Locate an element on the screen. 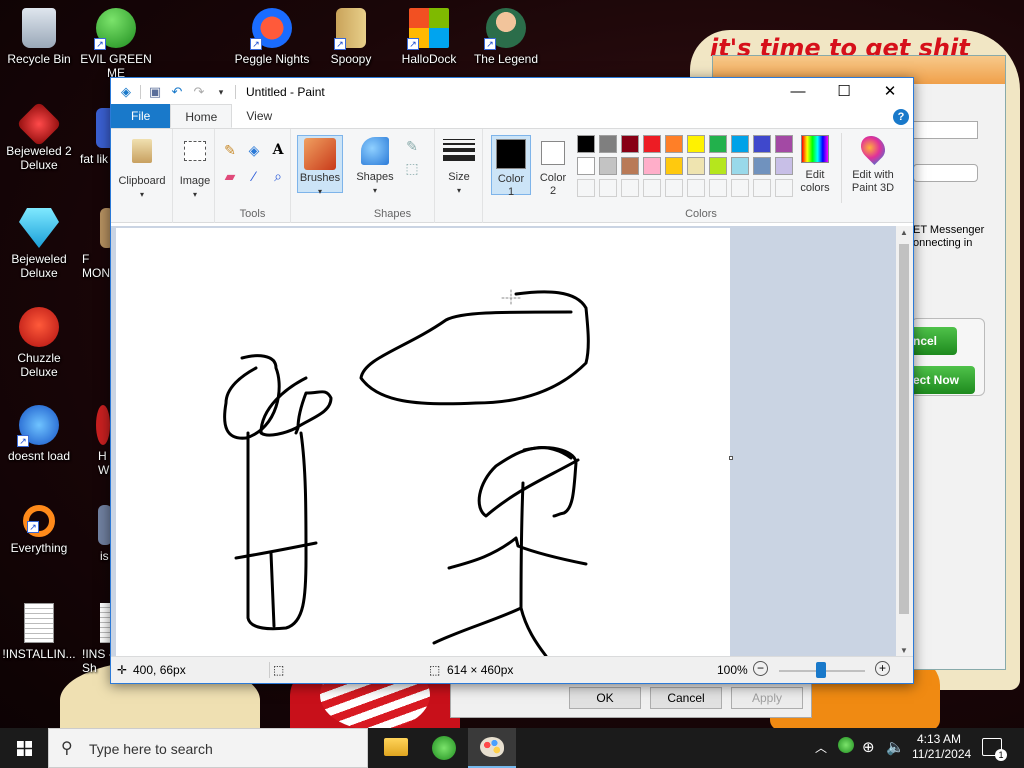  vertical-scrollbar: ▲ ▼ is located at coordinates (904, 441).